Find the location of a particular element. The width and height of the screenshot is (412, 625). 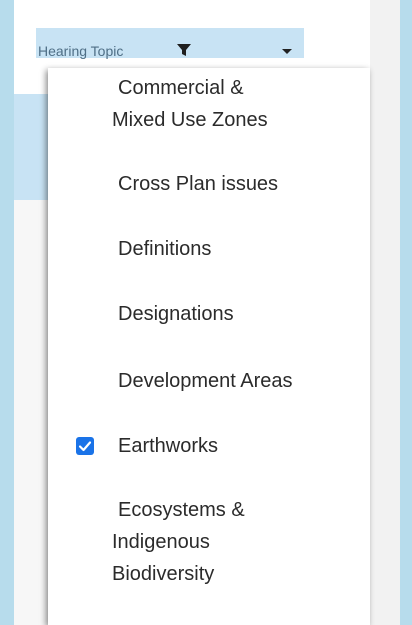

dropdown-item-definitions: Definitions is located at coordinates (209, 249).